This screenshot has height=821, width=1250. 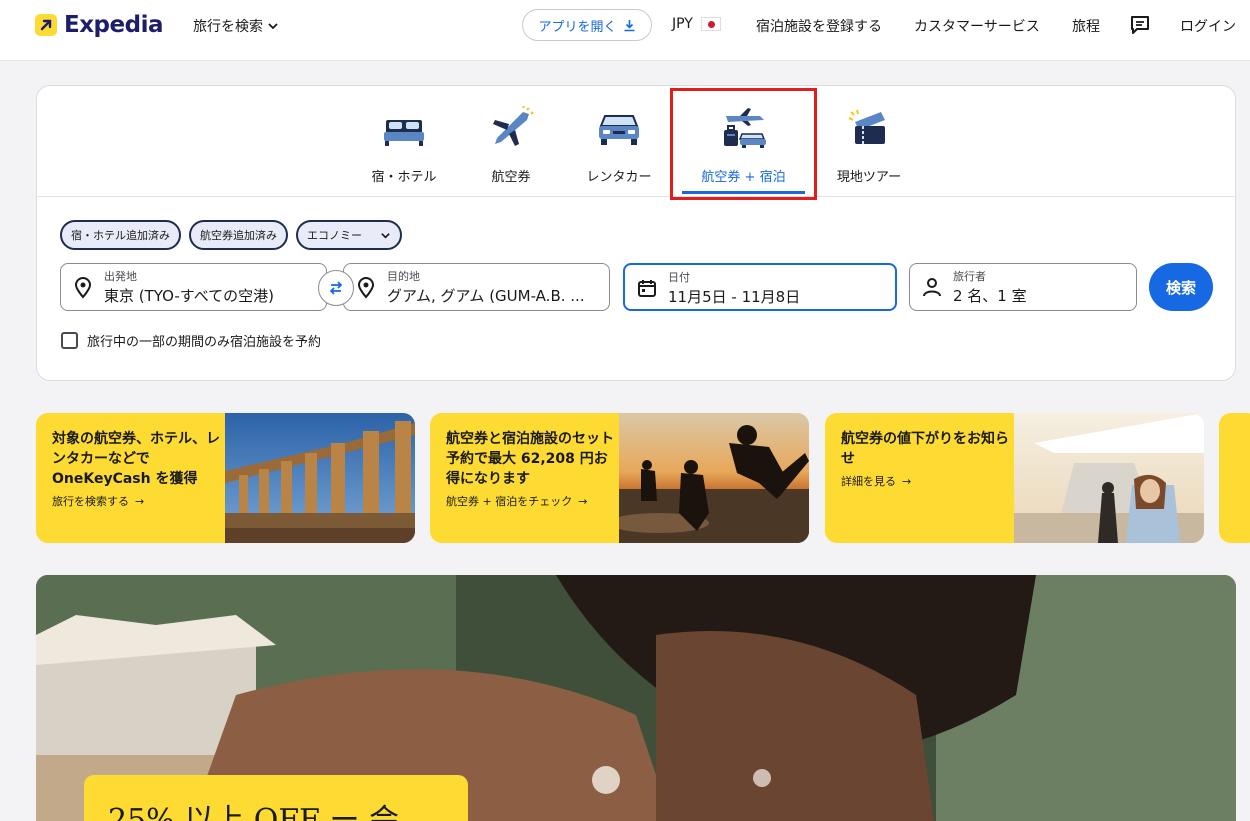 What do you see at coordinates (120, 276) in the screenshot?
I see `origin-label: 出発地` at bounding box center [120, 276].